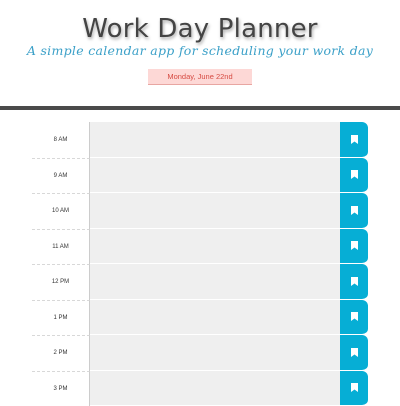  I want to click on hour-label: 12 PM, so click(61, 282).